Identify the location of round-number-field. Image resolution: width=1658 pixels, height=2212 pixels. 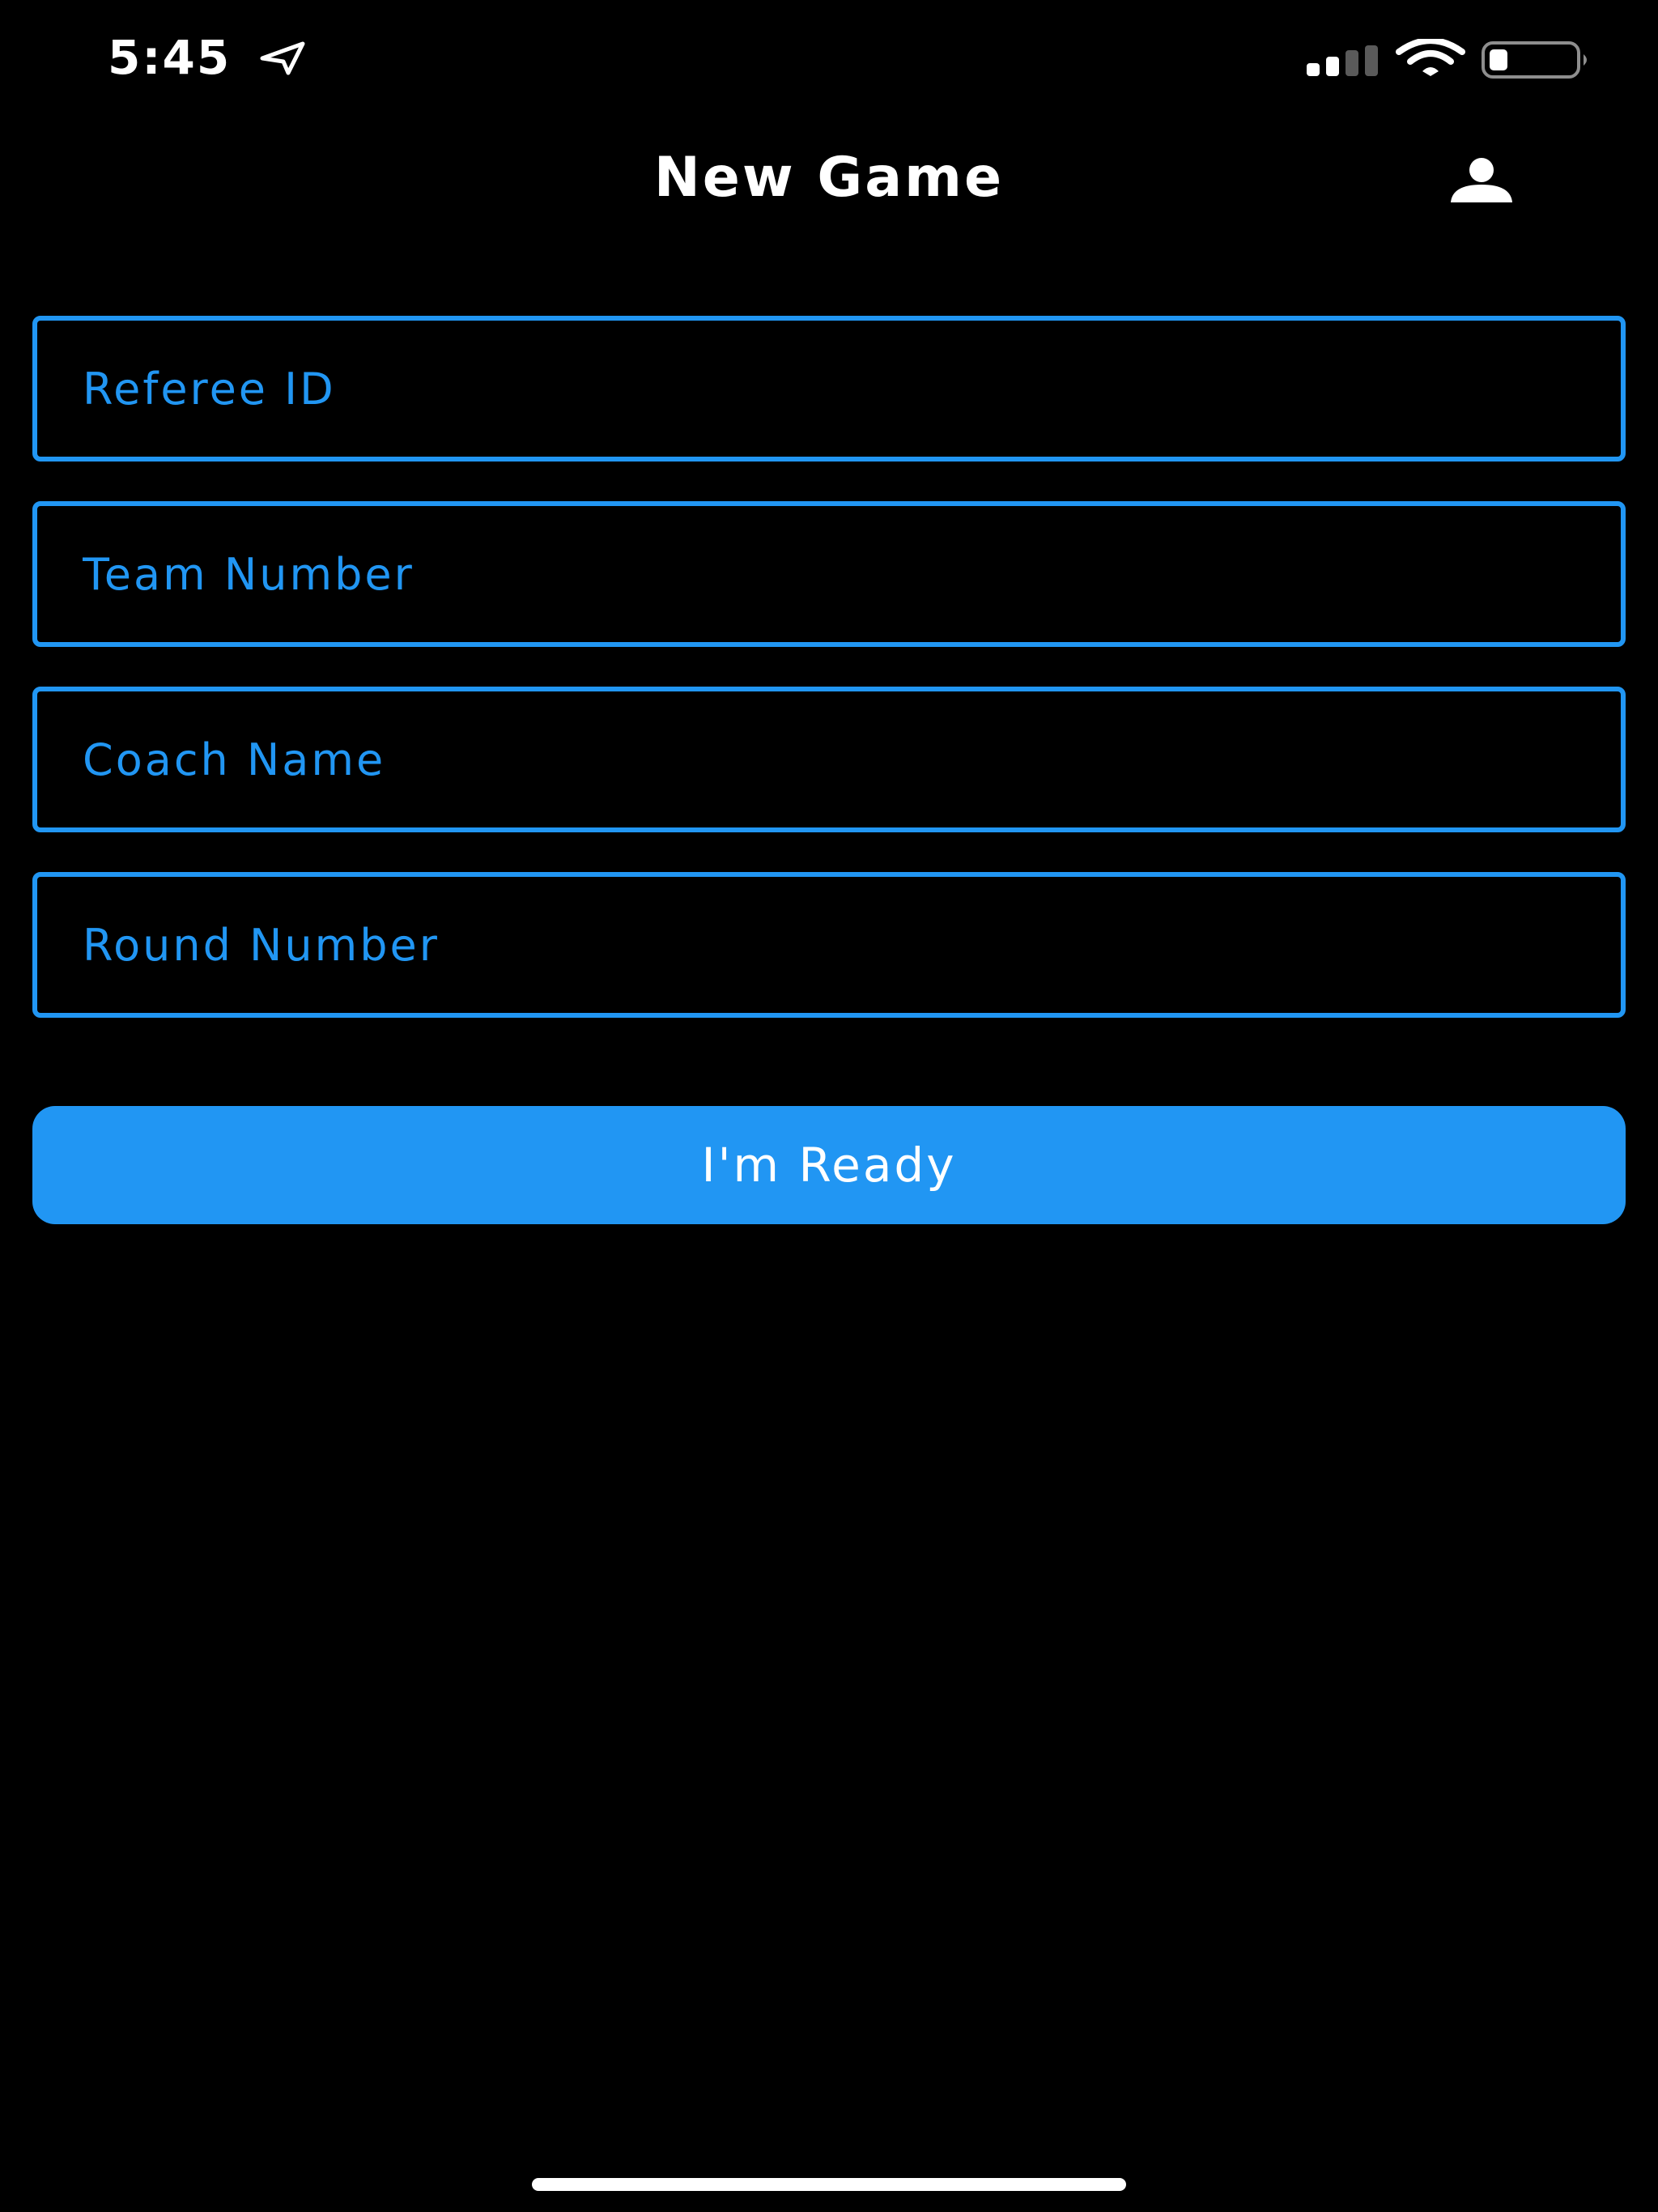
(829, 945).